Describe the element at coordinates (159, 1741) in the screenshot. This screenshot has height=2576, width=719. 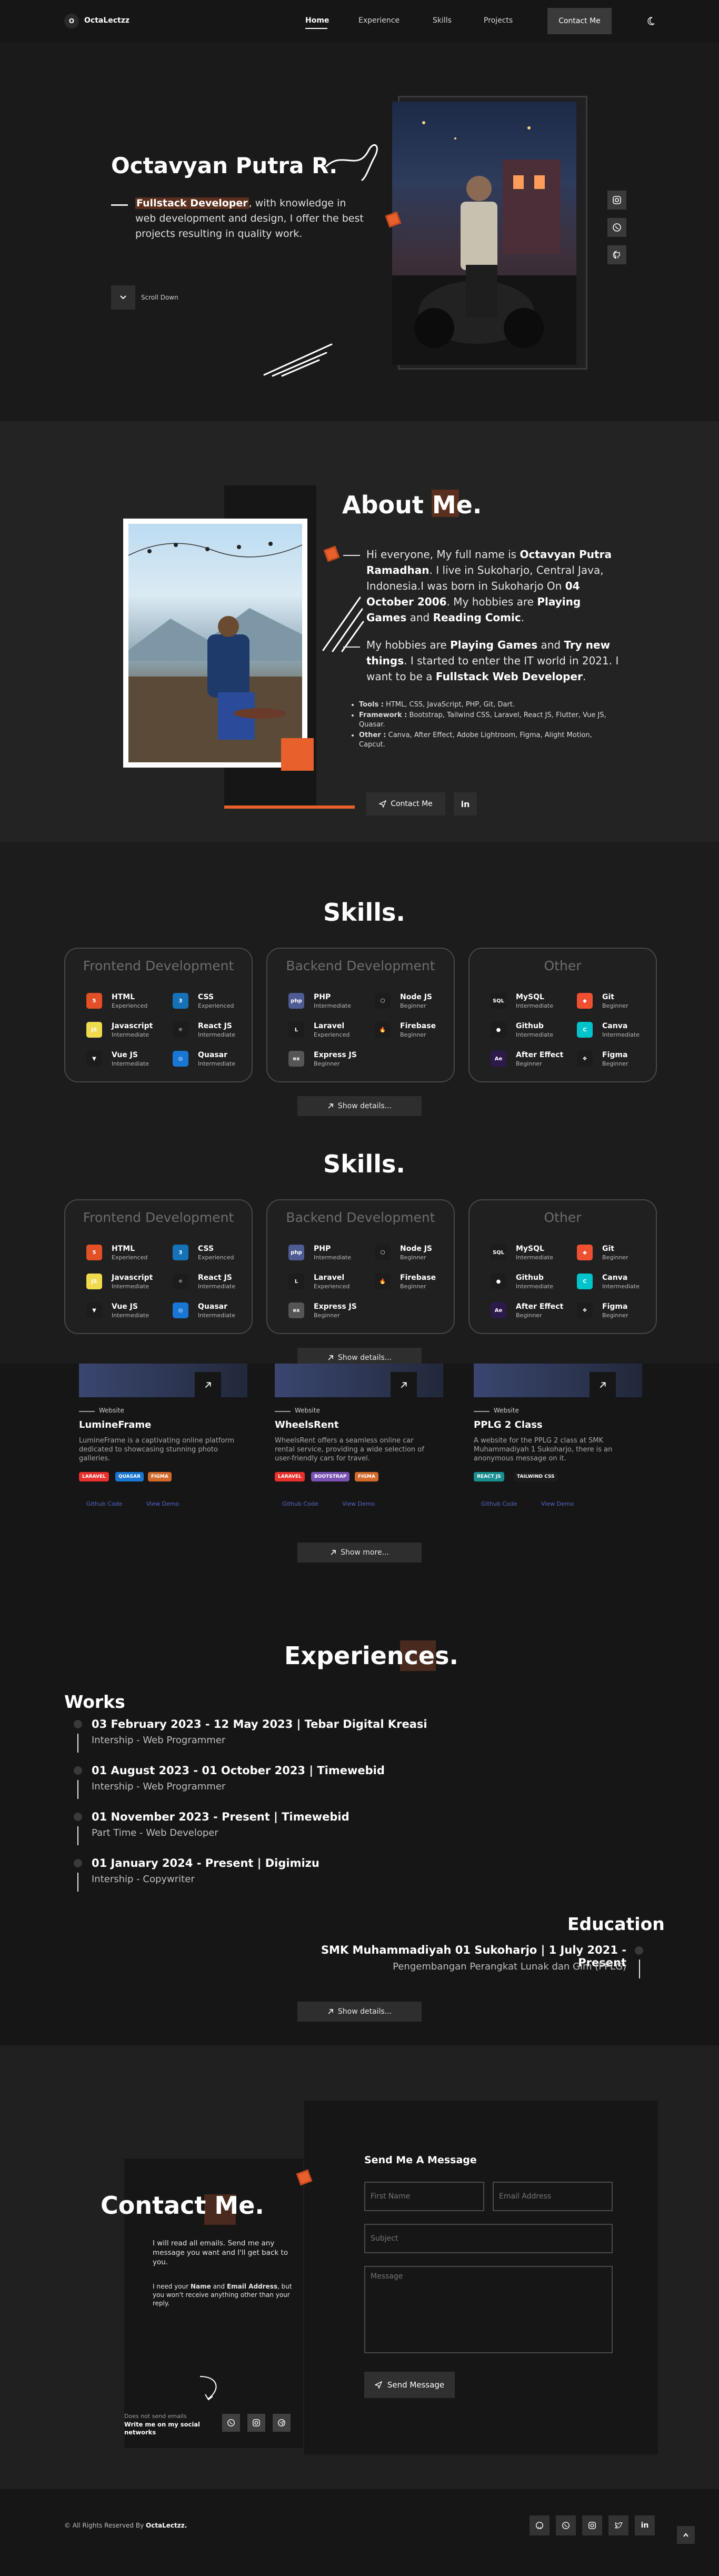
I see `work-role: Intership - Web Programmer` at that location.